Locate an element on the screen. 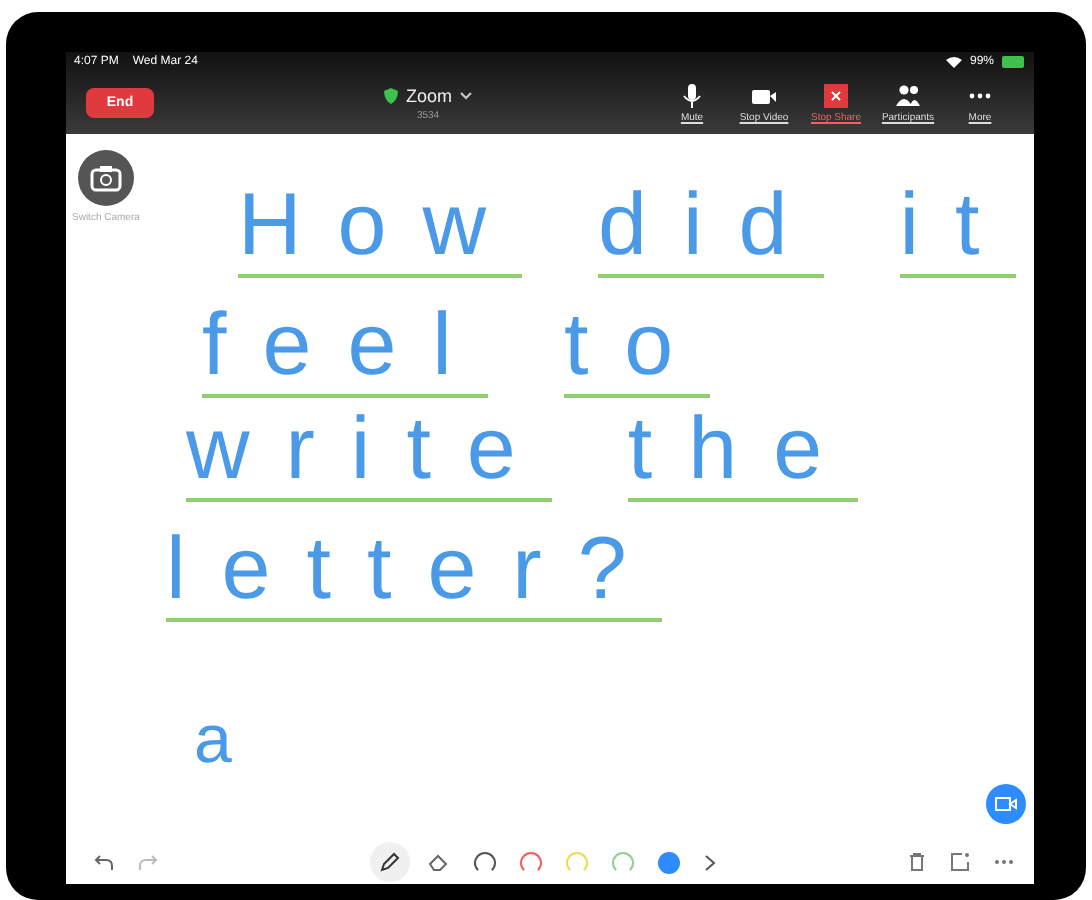 This screenshot has height=900, width=1092. handwritten-word: the is located at coordinates (743, 454).